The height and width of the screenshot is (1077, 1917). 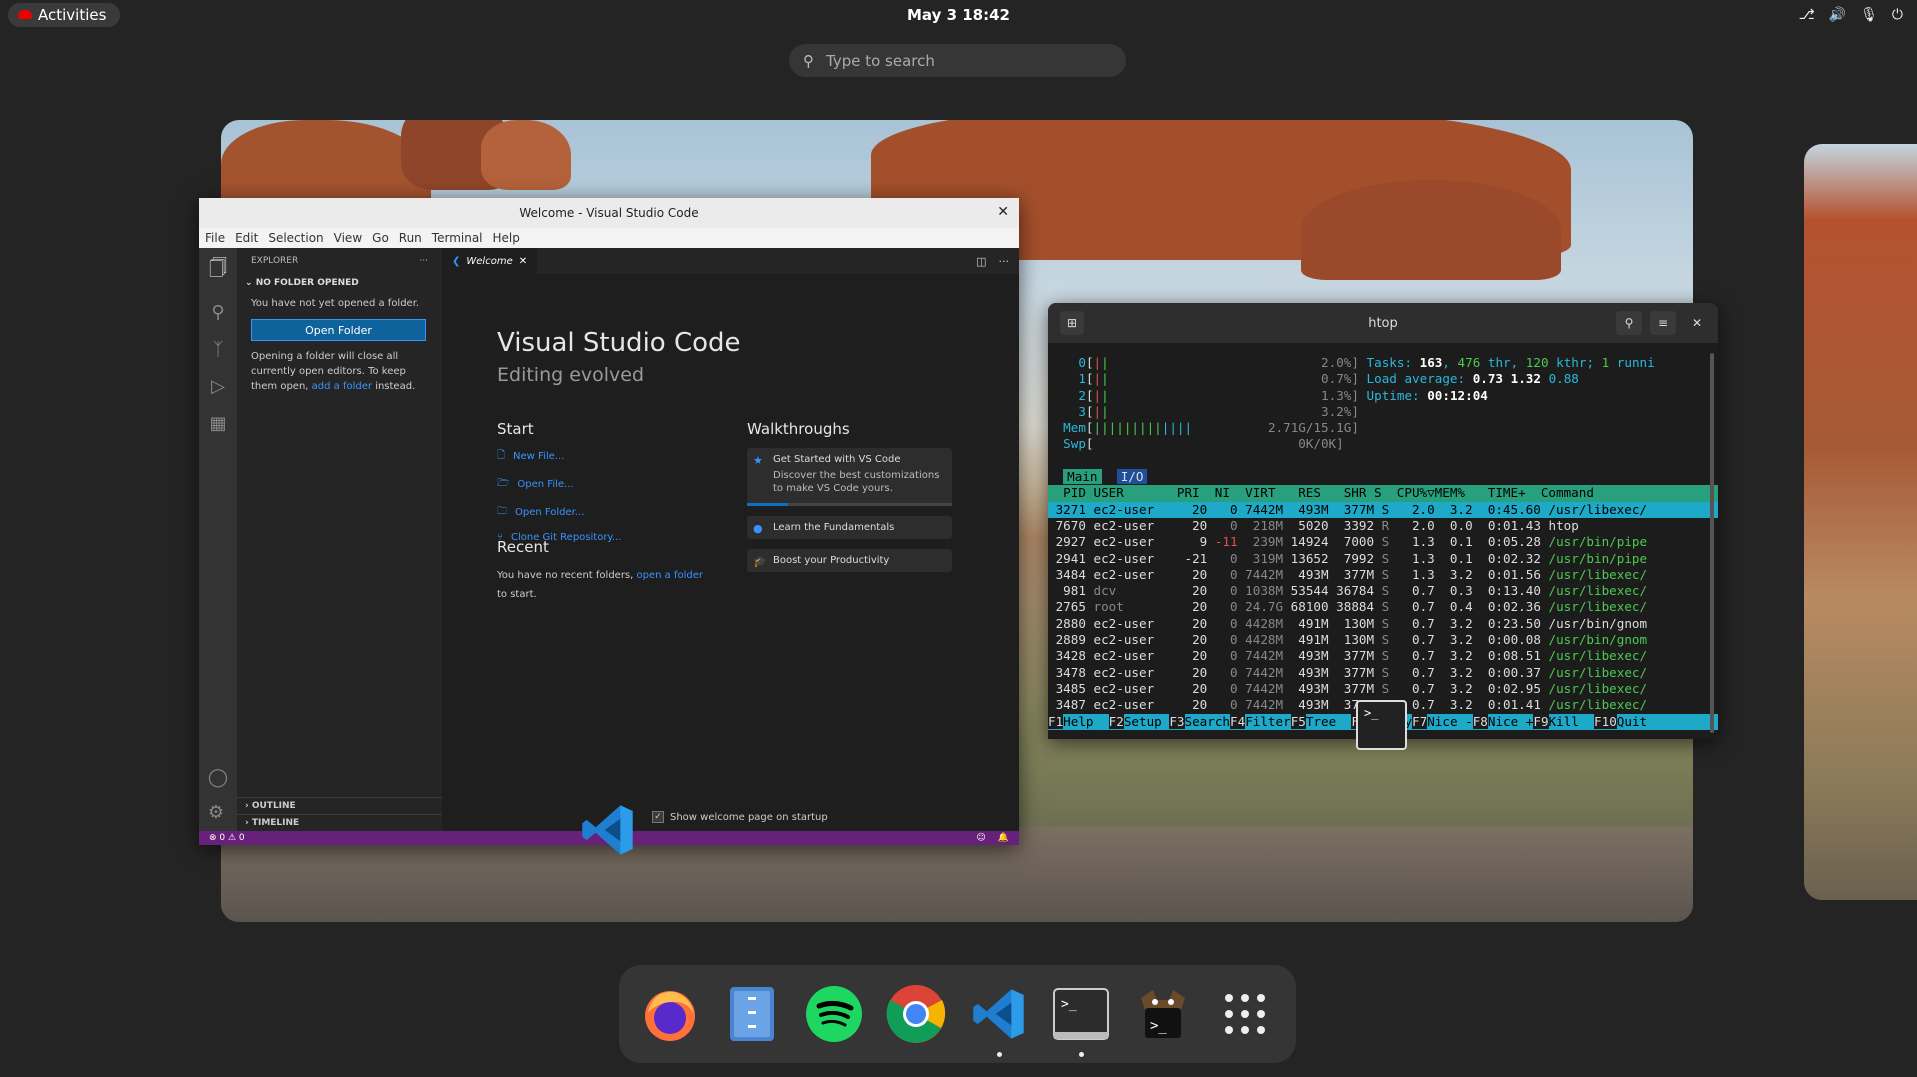 I want to click on chrome-icon, so click(x=916, y=1014).